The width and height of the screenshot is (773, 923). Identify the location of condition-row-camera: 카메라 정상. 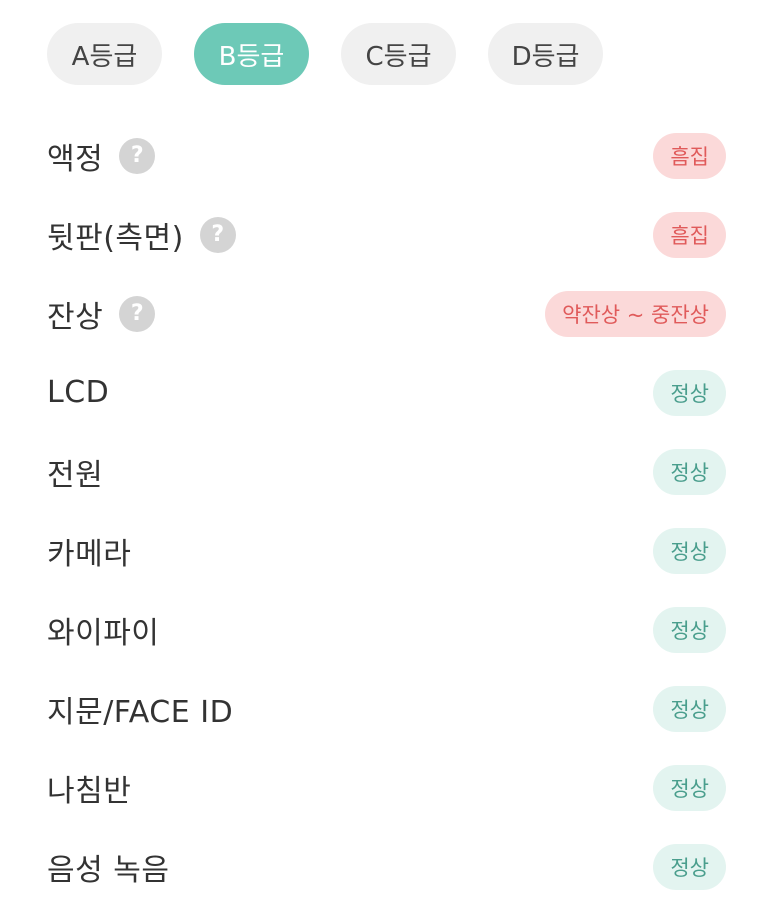
(386, 550).